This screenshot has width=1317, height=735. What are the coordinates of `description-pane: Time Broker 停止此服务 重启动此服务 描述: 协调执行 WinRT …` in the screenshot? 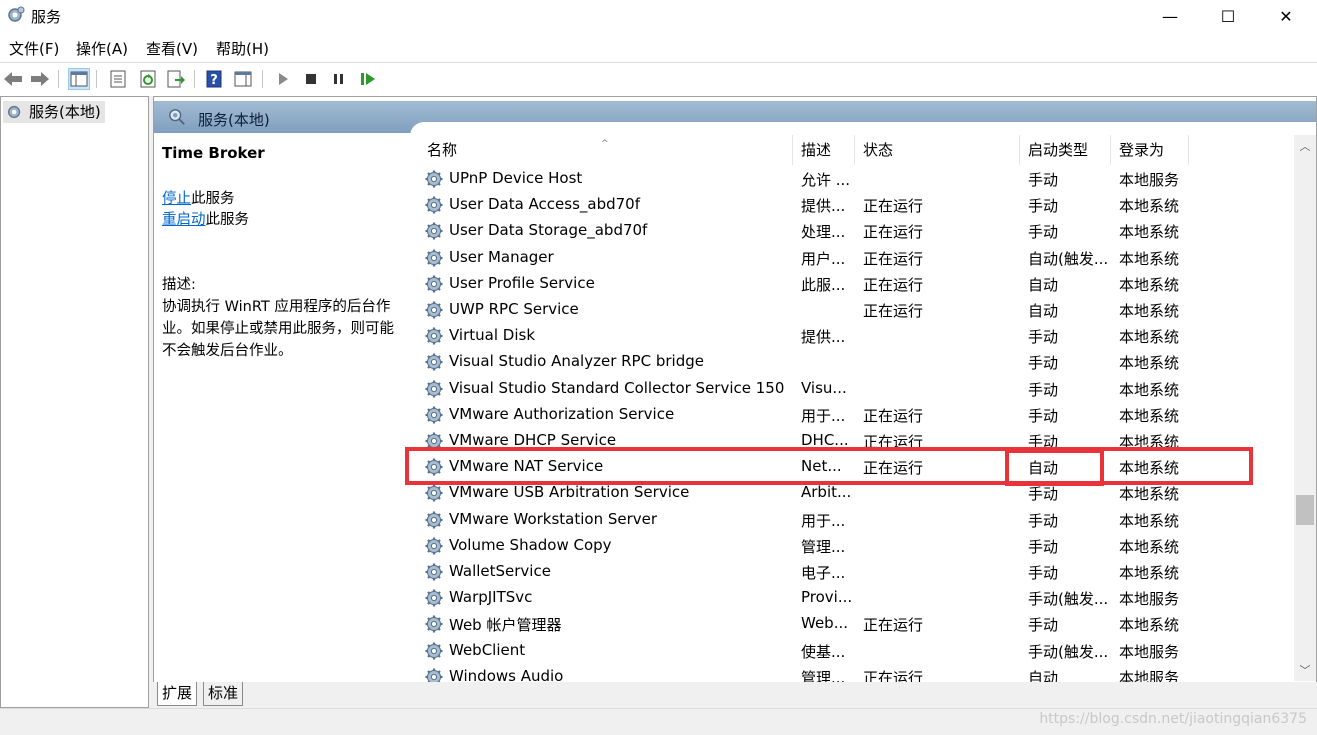 It's located at (282, 407).